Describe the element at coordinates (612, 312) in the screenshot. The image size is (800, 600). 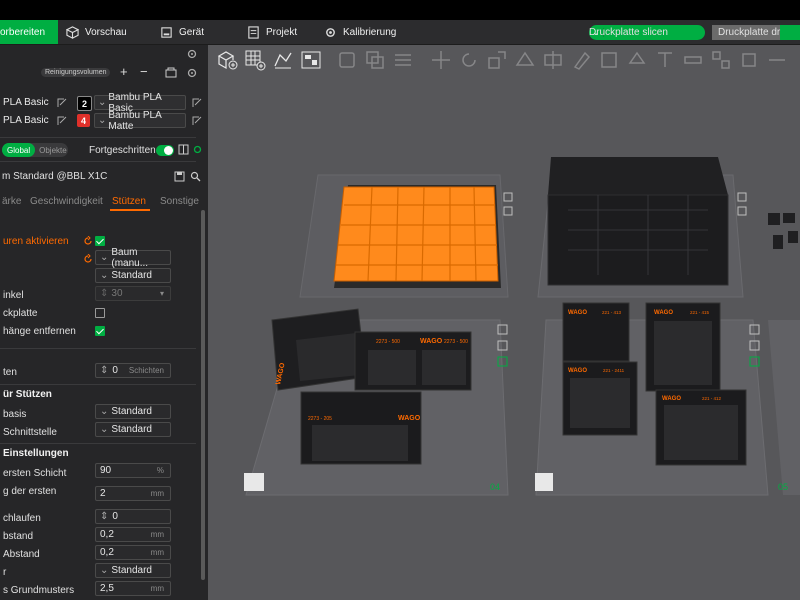
I see `part-number-label: 221 - 413` at that location.